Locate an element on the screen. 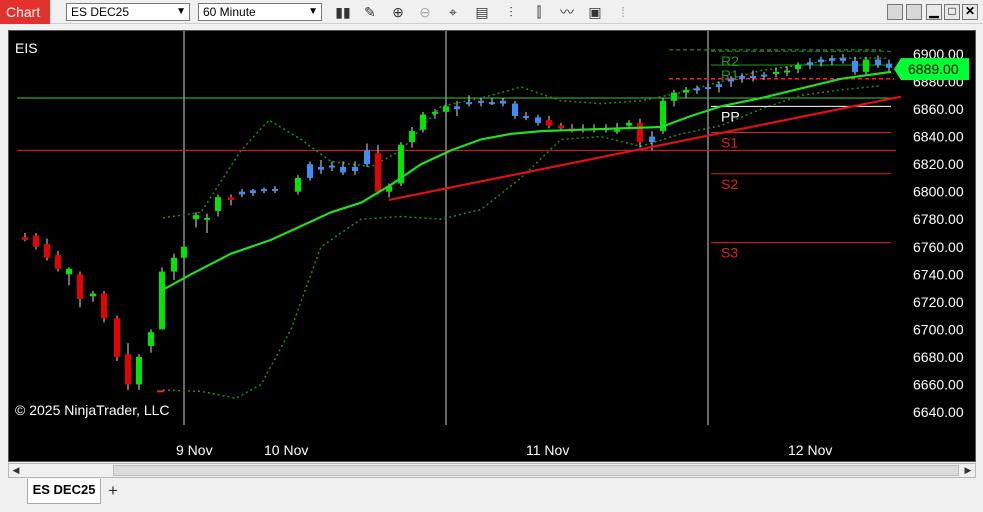 This screenshot has height=512, width=983. last-price-label: 6889.00 is located at coordinates (933, 69).